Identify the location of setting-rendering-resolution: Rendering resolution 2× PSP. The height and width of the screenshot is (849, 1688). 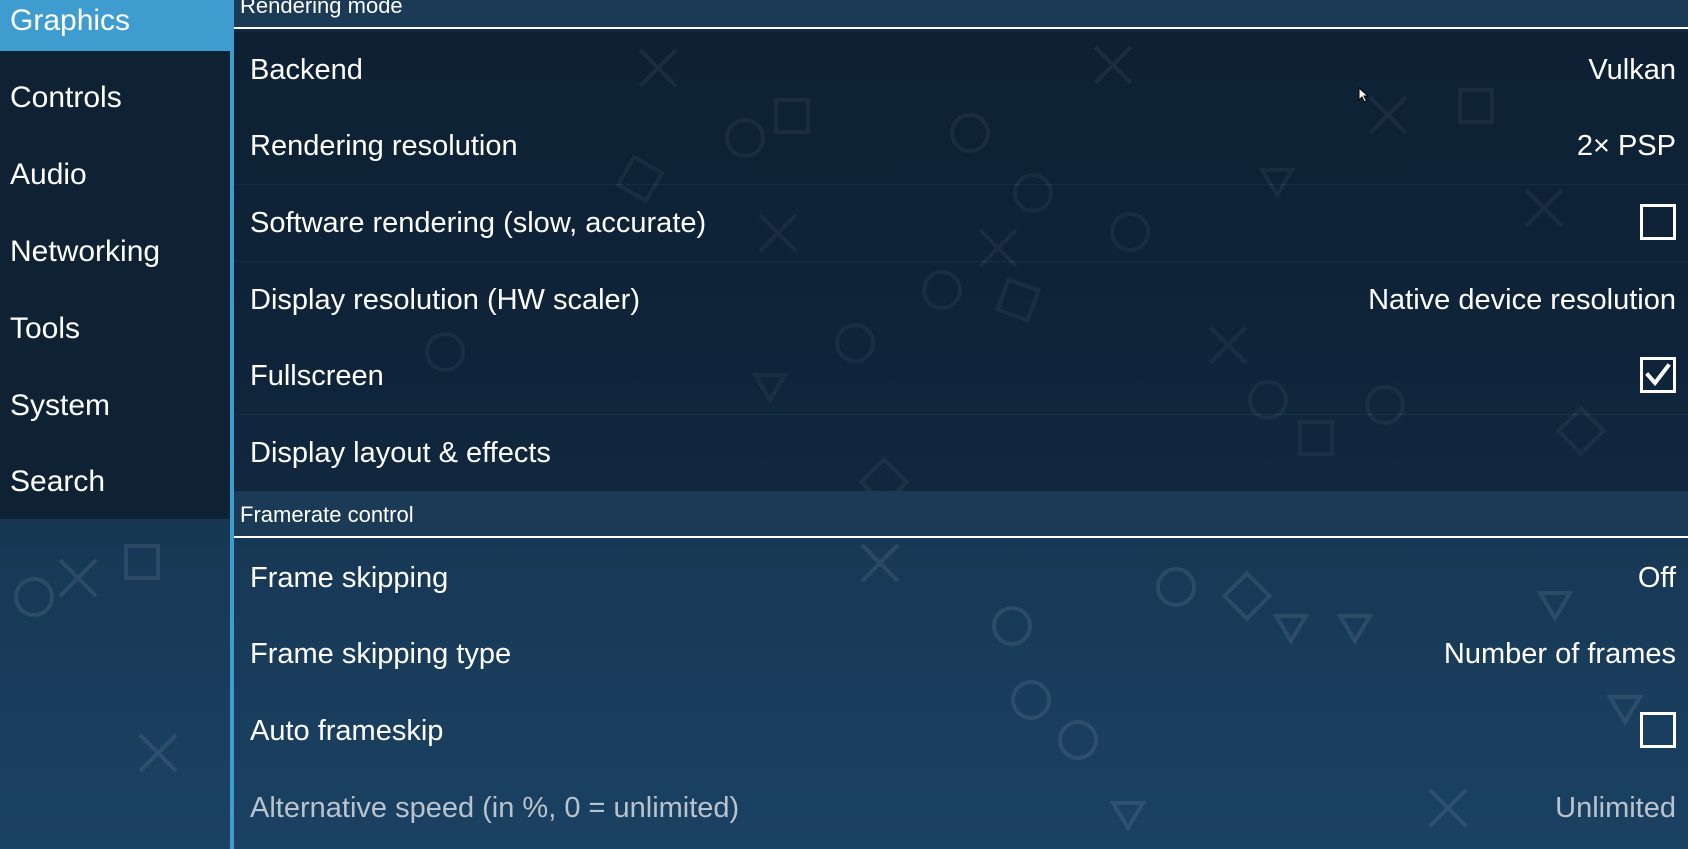
(961, 146).